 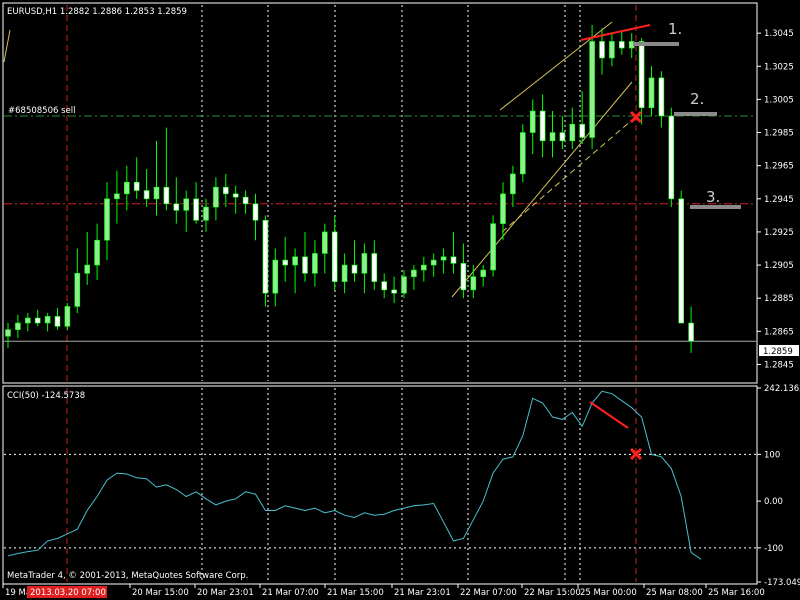 What do you see at coordinates (772, 455) in the screenshot?
I see `cci-tick-label: 100` at bounding box center [772, 455].